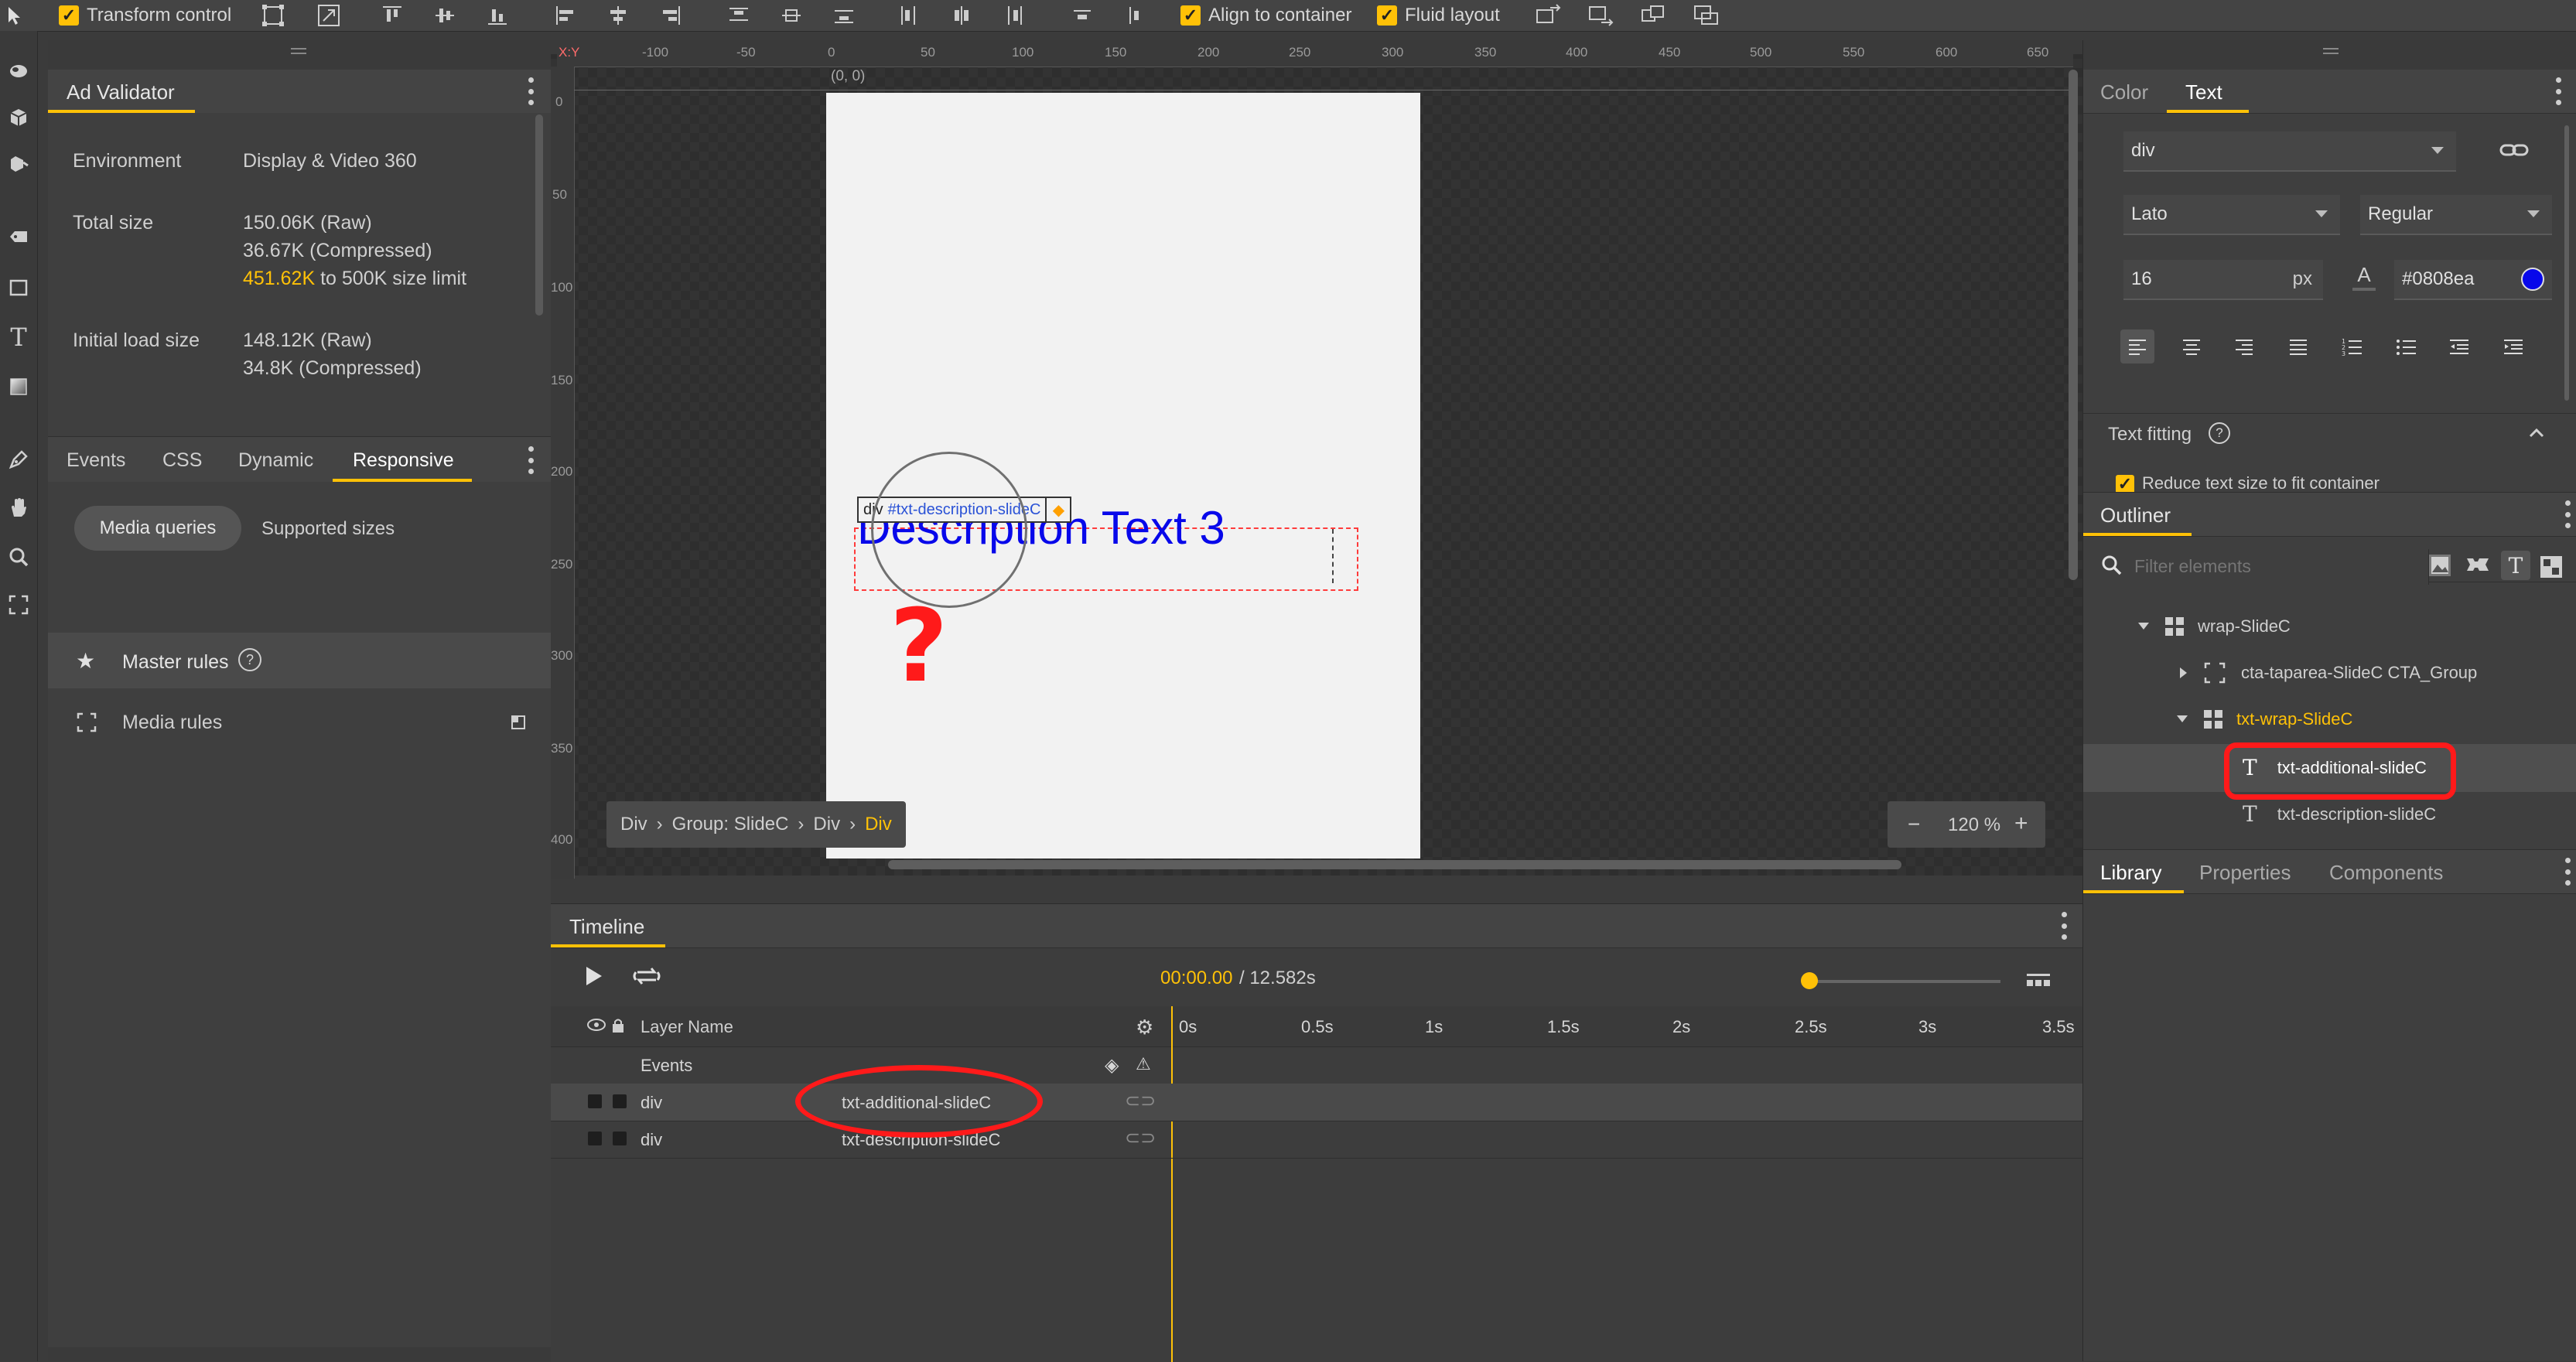  What do you see at coordinates (2021, 824) in the screenshot?
I see `zoom-in-button: +` at bounding box center [2021, 824].